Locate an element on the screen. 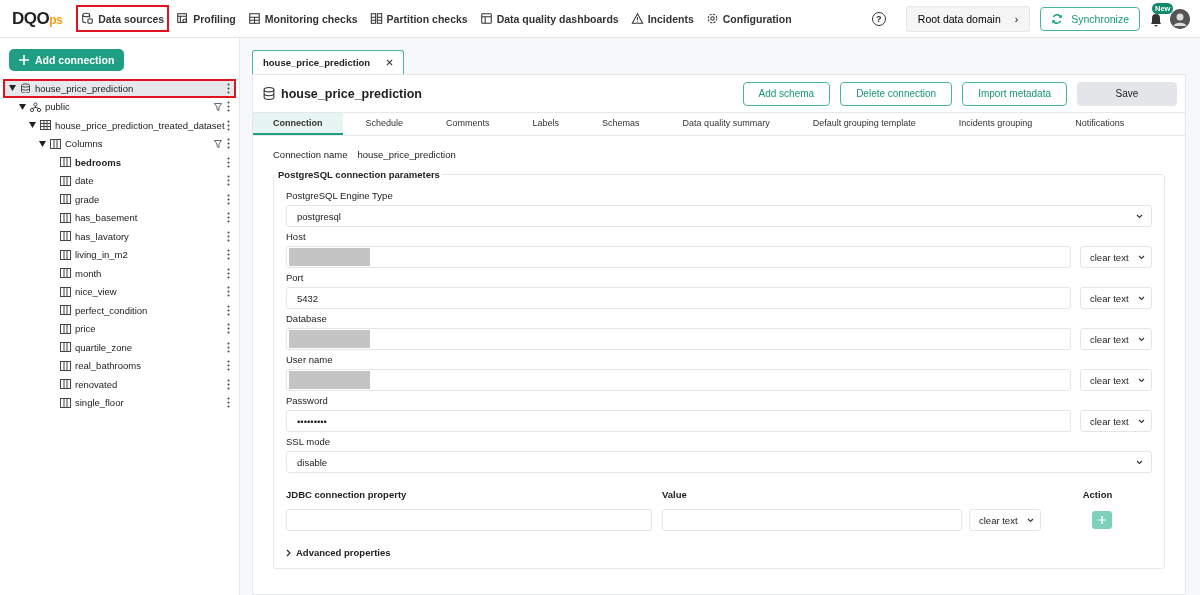 The height and width of the screenshot is (595, 1200). tree-item-label: bedrooms is located at coordinates (98, 162).